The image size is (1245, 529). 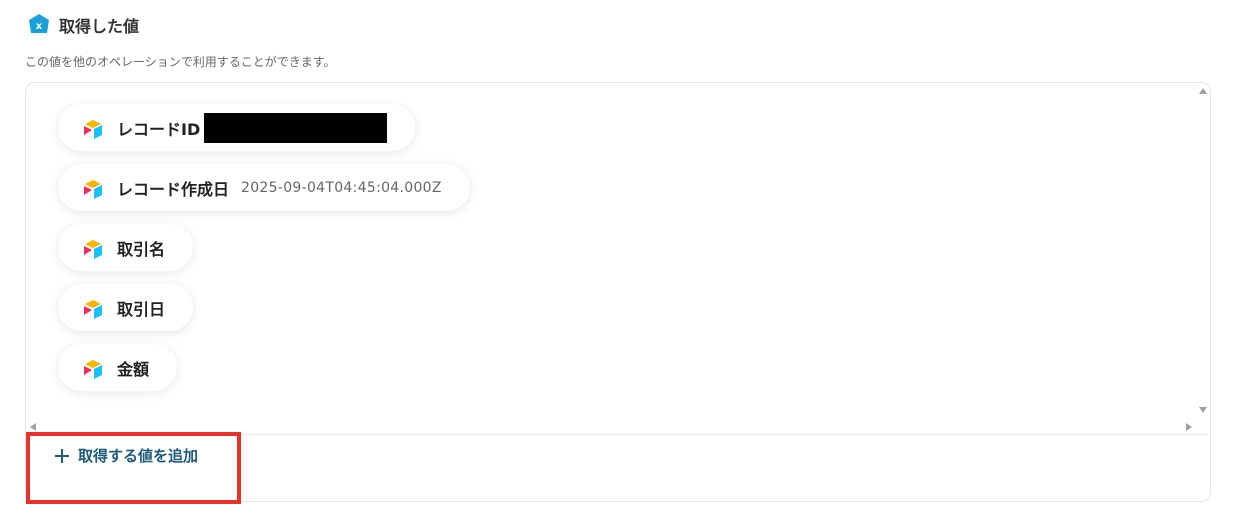 What do you see at coordinates (341, 187) in the screenshot?
I see `value-chip-value: 2025-09-04T04:45:04.000Z` at bounding box center [341, 187].